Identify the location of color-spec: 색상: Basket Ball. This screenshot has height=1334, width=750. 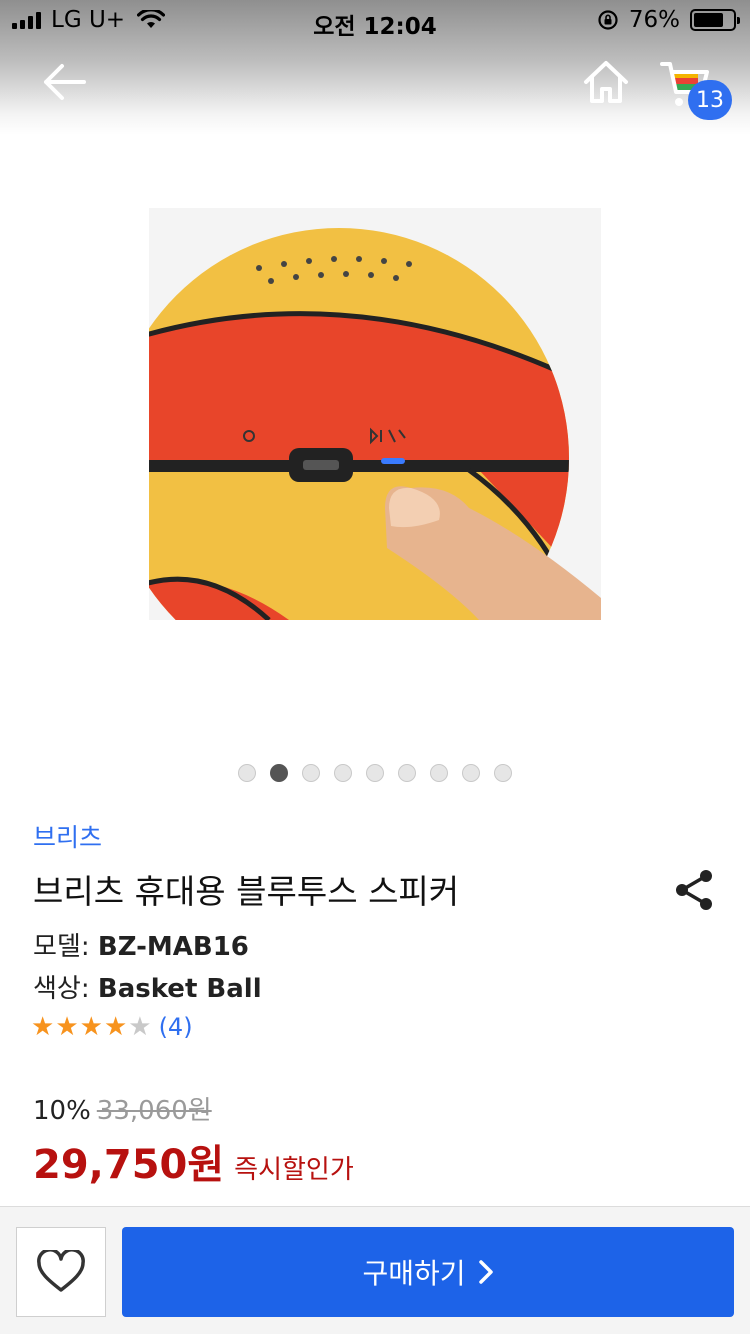
(147, 986).